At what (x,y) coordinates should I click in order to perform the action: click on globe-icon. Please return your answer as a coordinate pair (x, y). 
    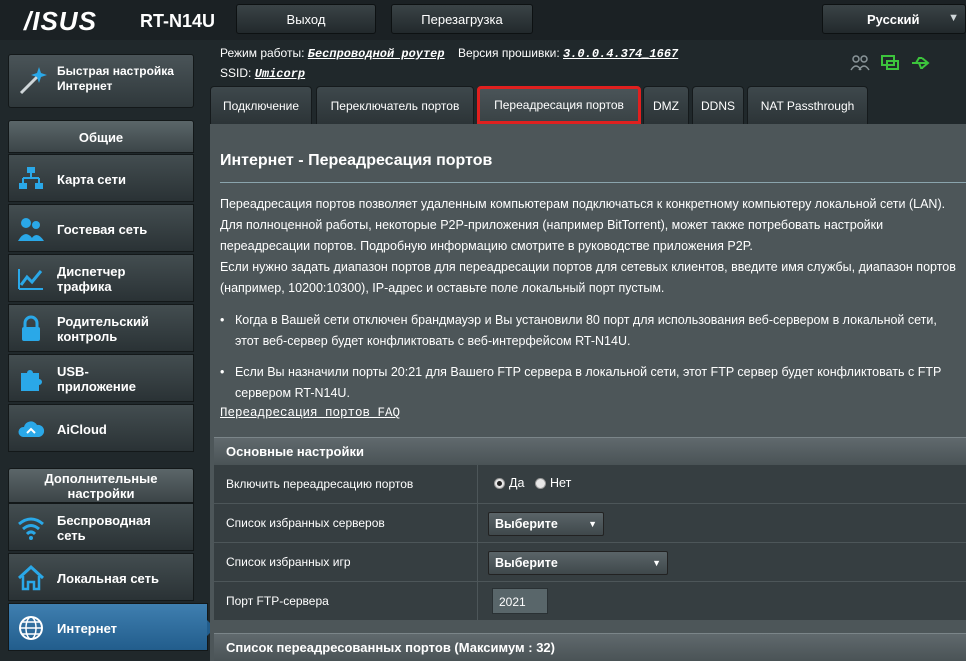
    Looking at the image, I should click on (31, 628).